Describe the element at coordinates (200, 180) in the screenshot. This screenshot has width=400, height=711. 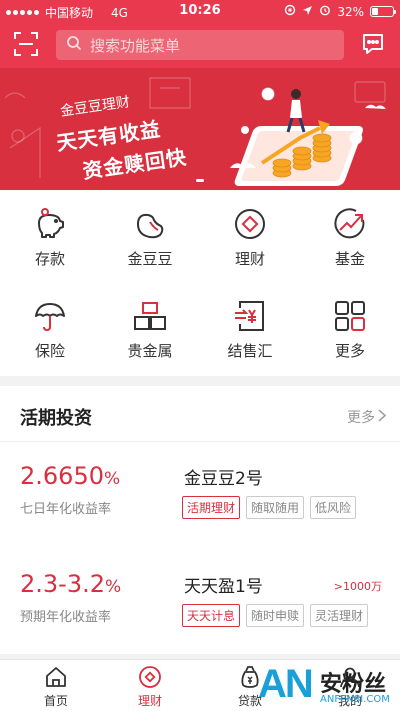
I see `carousel-indicator` at that location.